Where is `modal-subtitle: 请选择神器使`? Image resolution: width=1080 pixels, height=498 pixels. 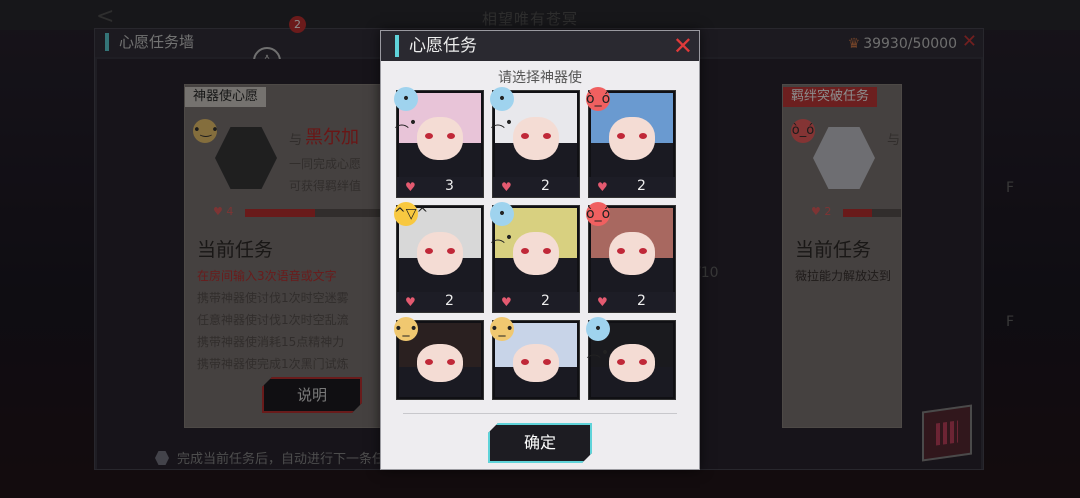
modal-subtitle: 请选择神器使 is located at coordinates (540, 78).